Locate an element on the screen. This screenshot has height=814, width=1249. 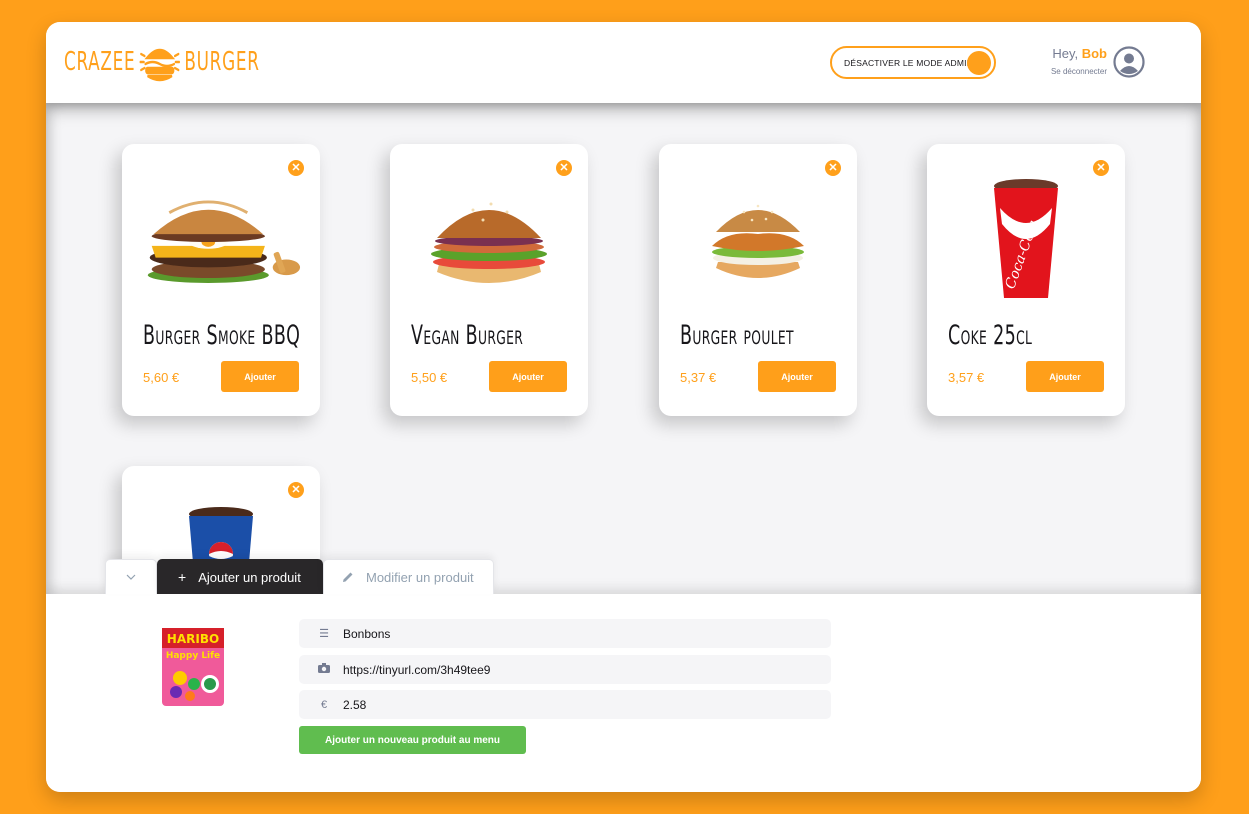
product-image-url-value: https://tinyurl.com/3h49tee9 is located at coordinates (417, 669).